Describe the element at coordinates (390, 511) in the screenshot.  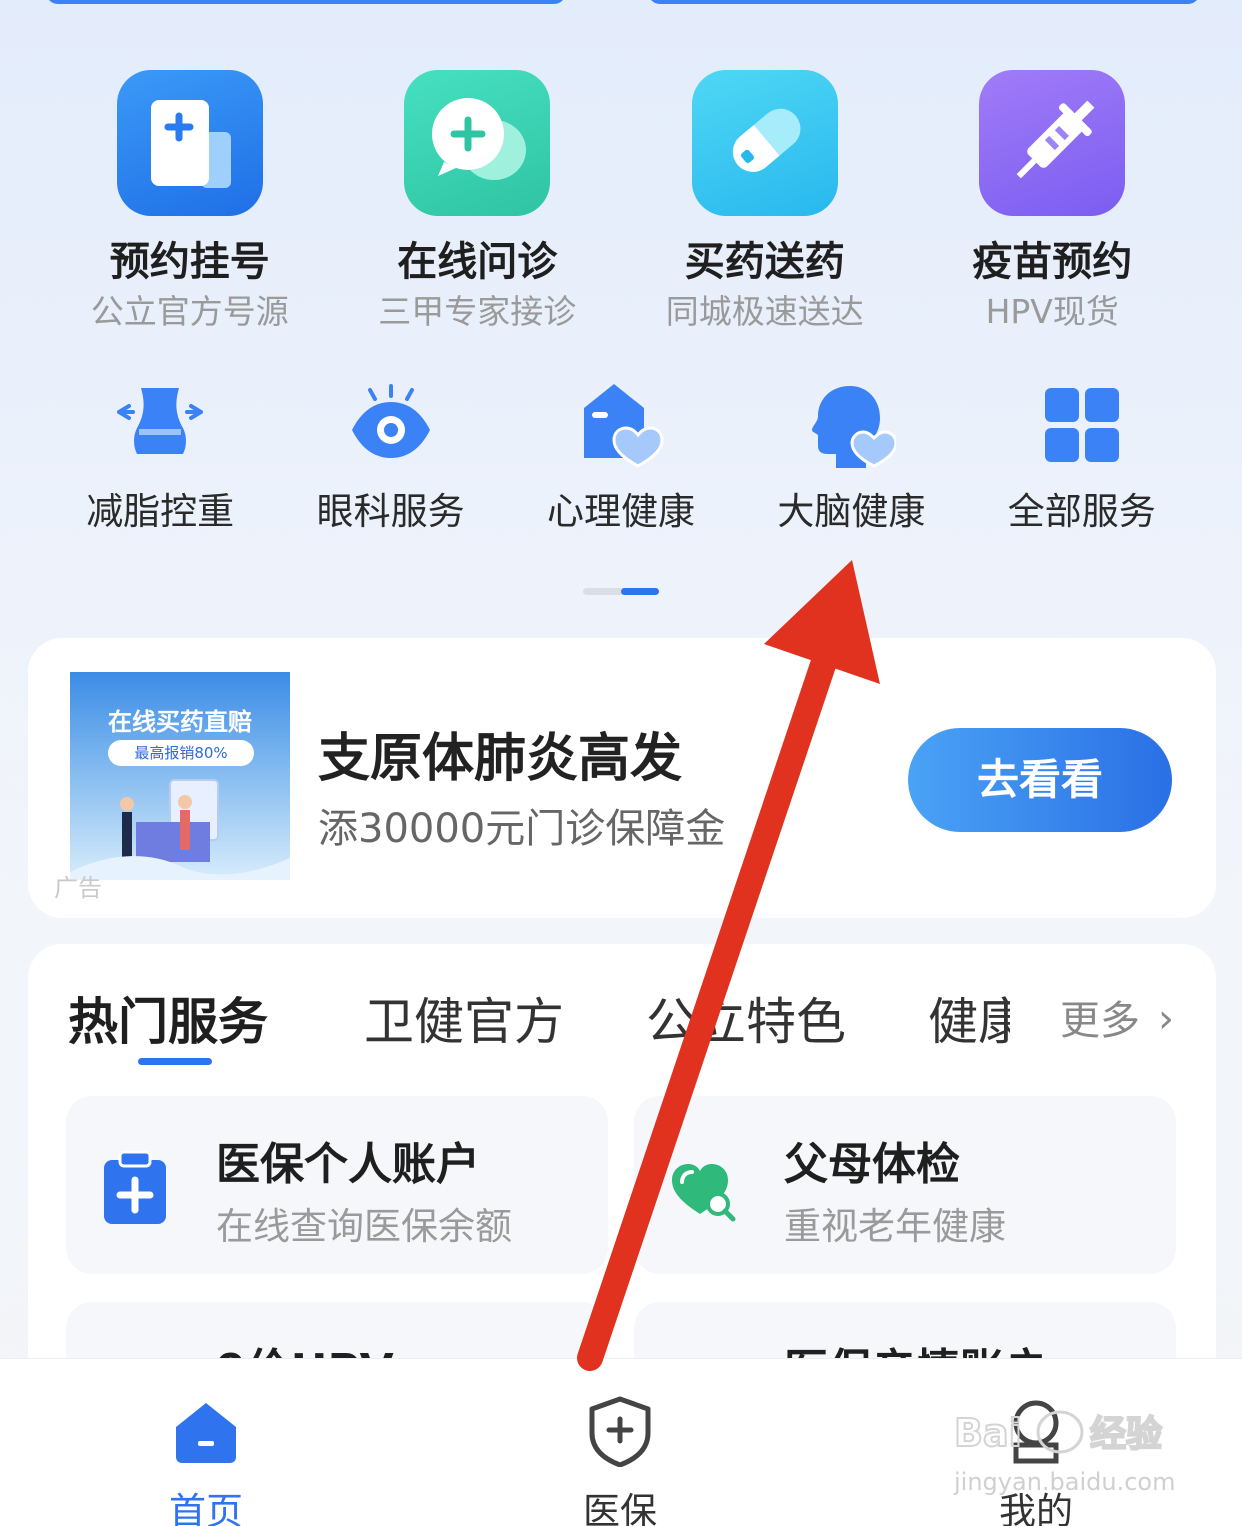
I see `service-label: 眼科服务` at that location.